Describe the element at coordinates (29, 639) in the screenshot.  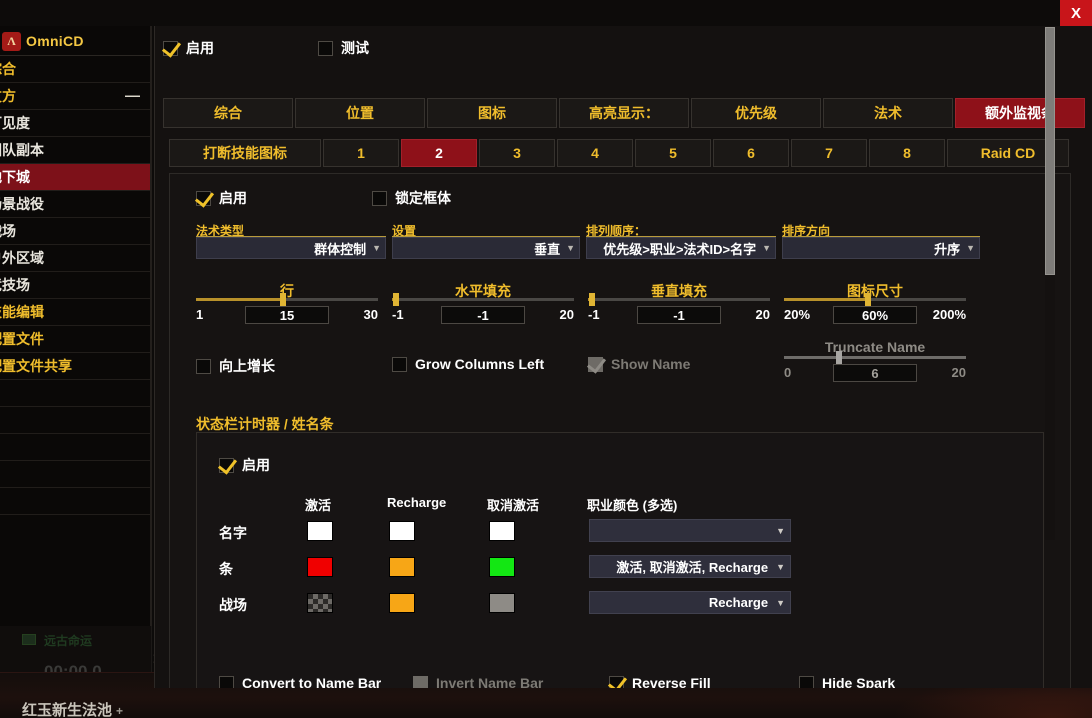
I see `cast-icon` at that location.